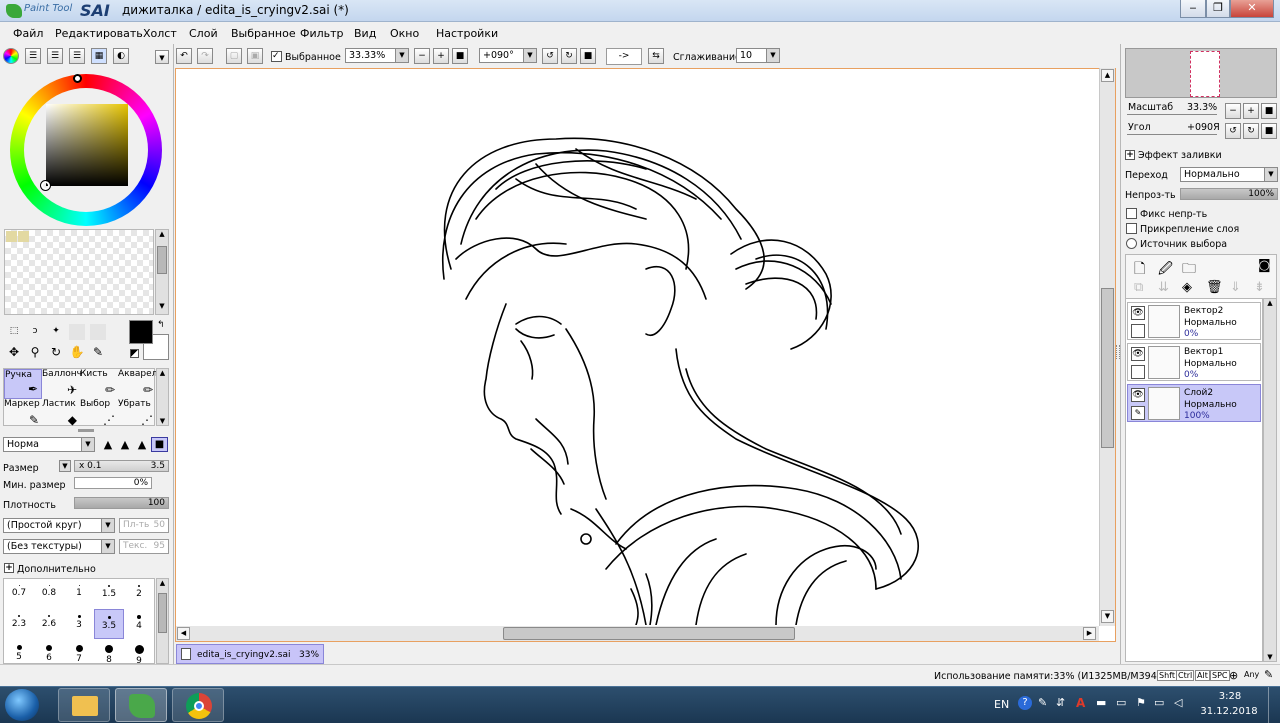  What do you see at coordinates (49, 444) in the screenshot?
I see `brush-mode-select: Норма ▼` at bounding box center [49, 444].